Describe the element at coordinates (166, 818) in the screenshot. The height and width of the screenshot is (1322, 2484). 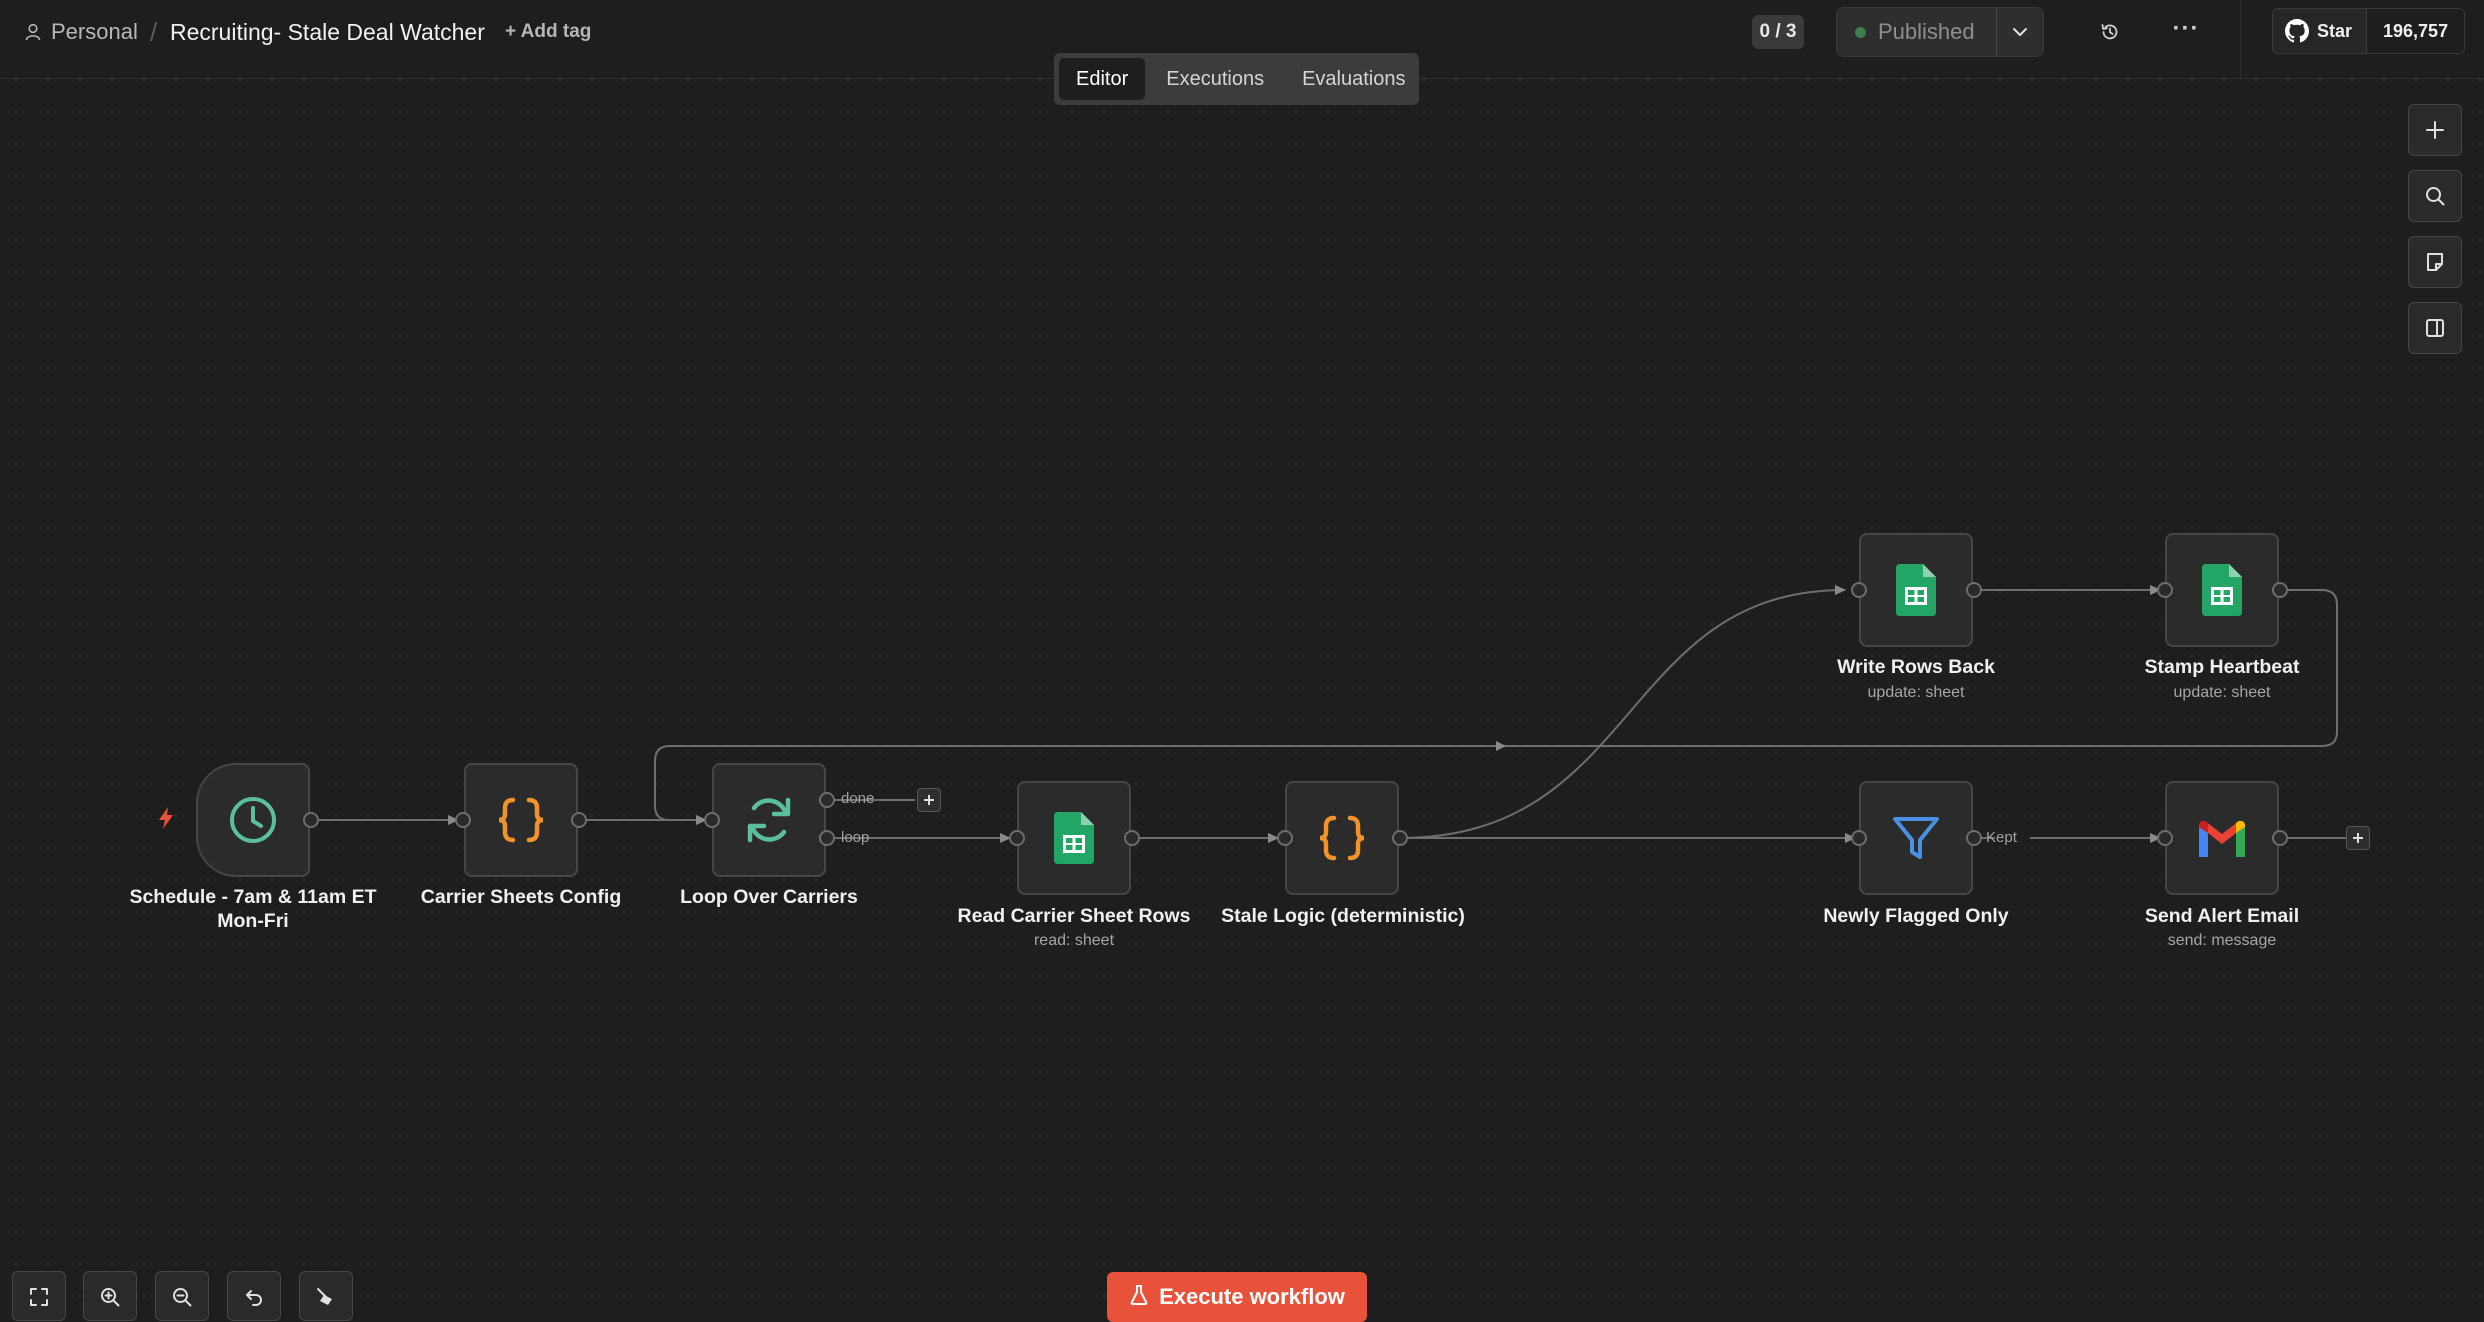
I see `trigger-bolt-icon` at that location.